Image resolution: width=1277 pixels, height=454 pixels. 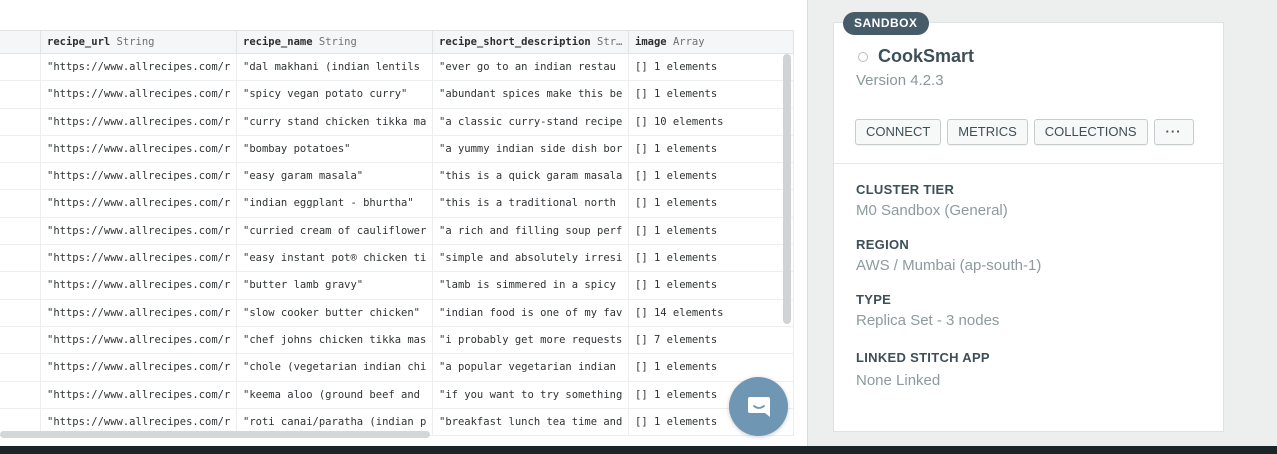 I want to click on type-value: Replica Set - 3 nodes, so click(x=928, y=320).